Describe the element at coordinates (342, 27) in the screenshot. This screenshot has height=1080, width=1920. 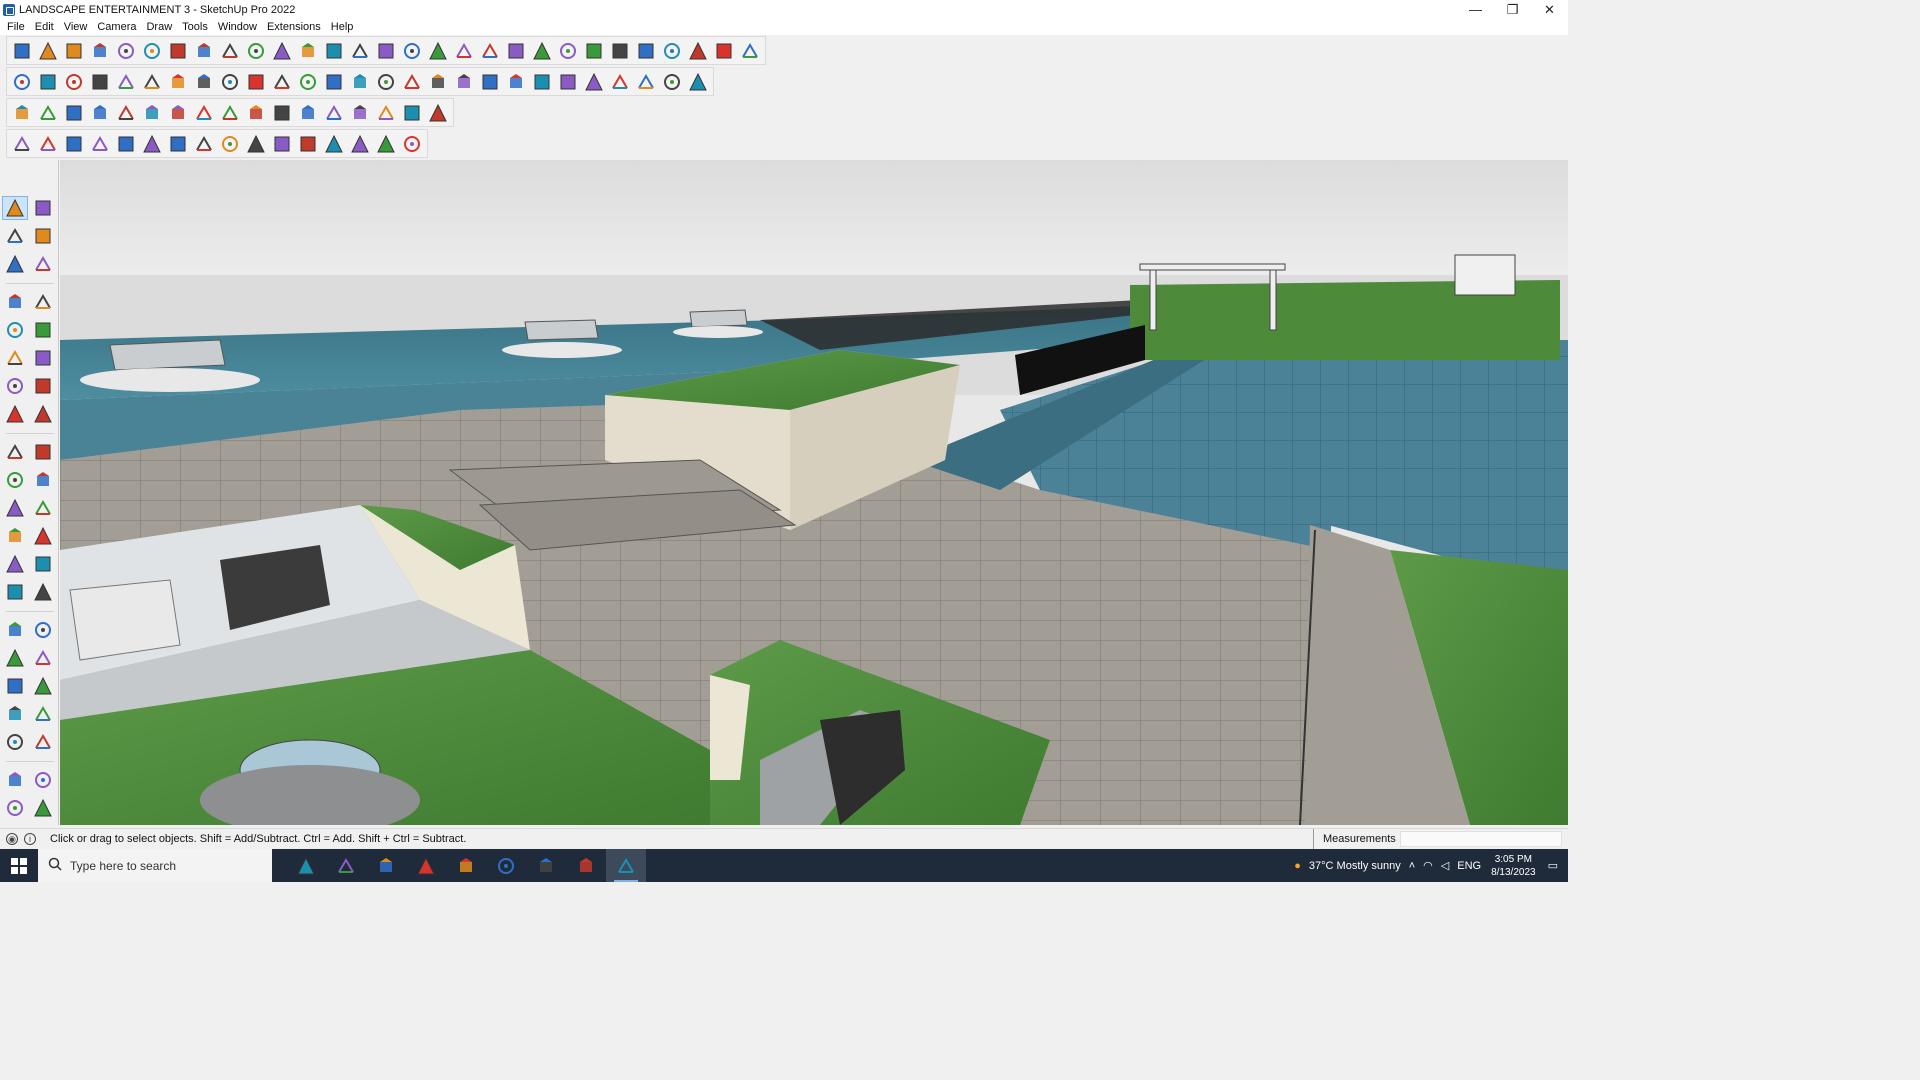
I see `menu-help: Help` at that location.